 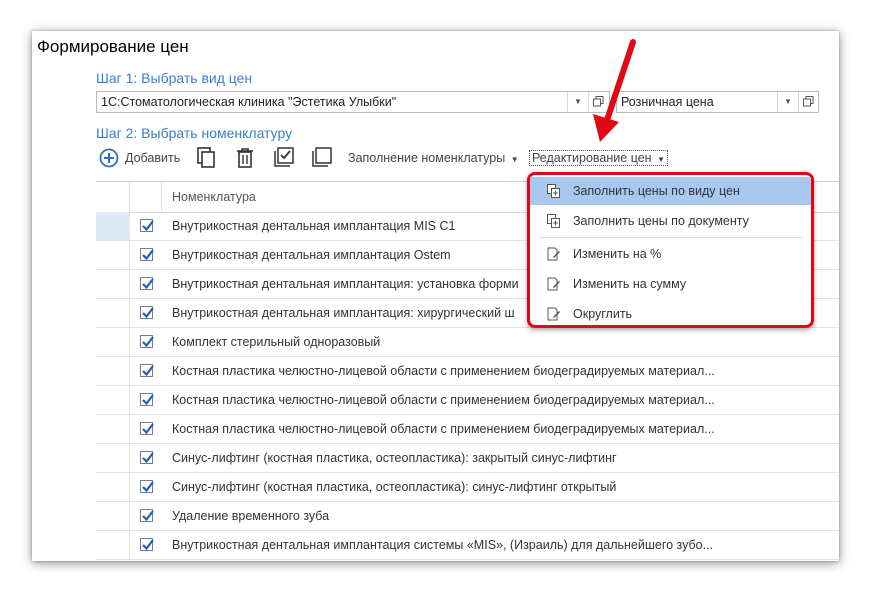 What do you see at coordinates (661, 221) in the screenshot?
I see `menu-item-label: Заполнить цены по документу` at bounding box center [661, 221].